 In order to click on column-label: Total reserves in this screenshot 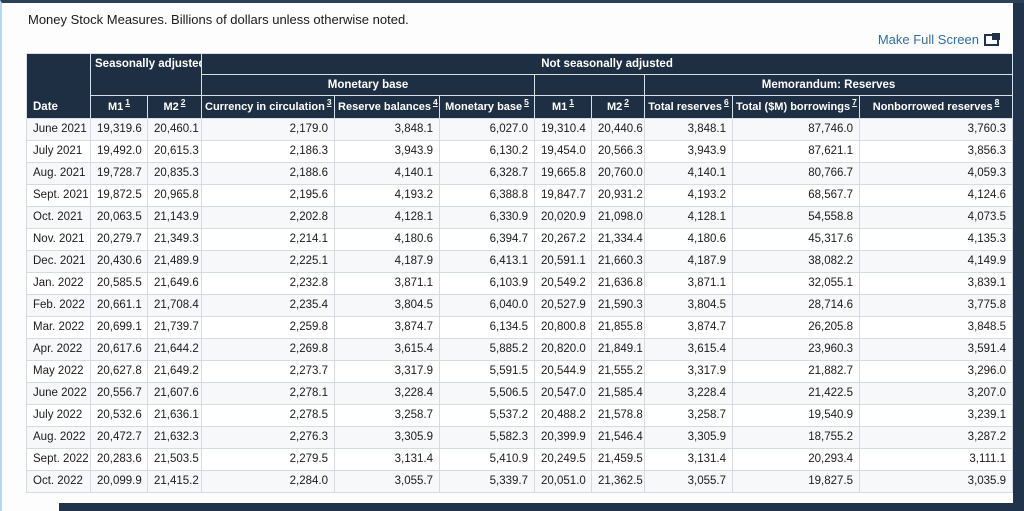, I will do `click(685, 107)`.